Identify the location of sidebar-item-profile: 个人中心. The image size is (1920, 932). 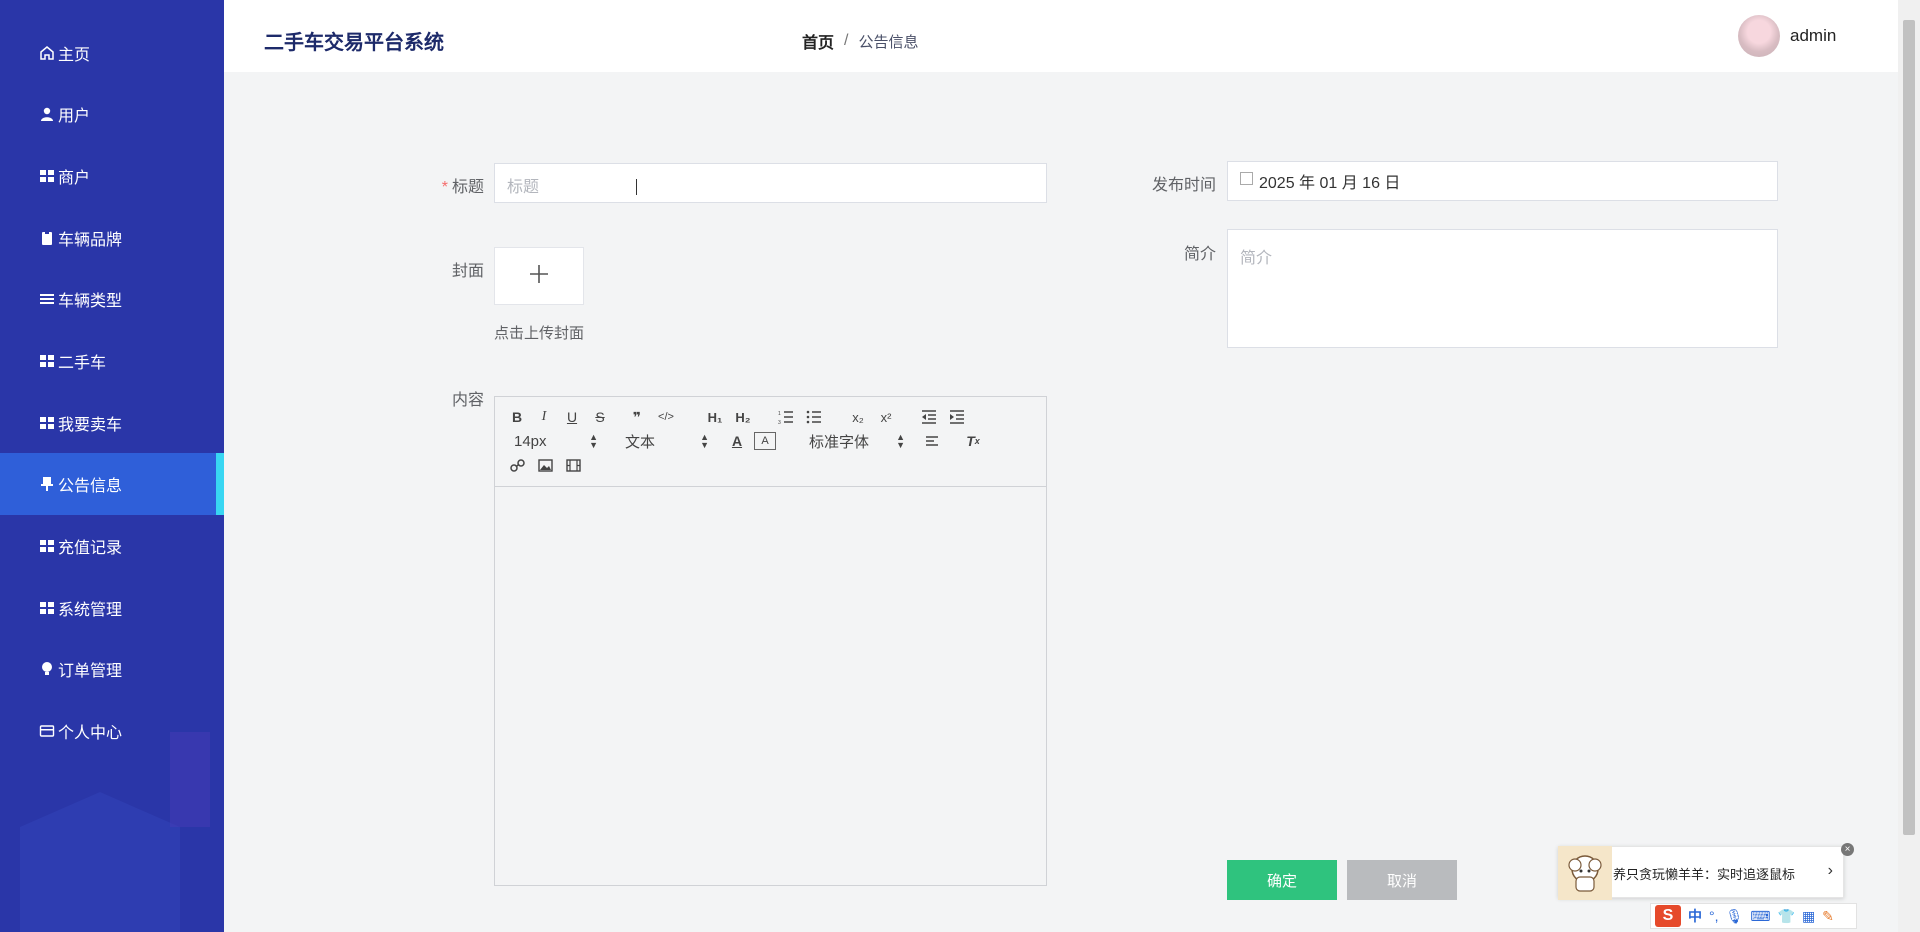
(112, 731).